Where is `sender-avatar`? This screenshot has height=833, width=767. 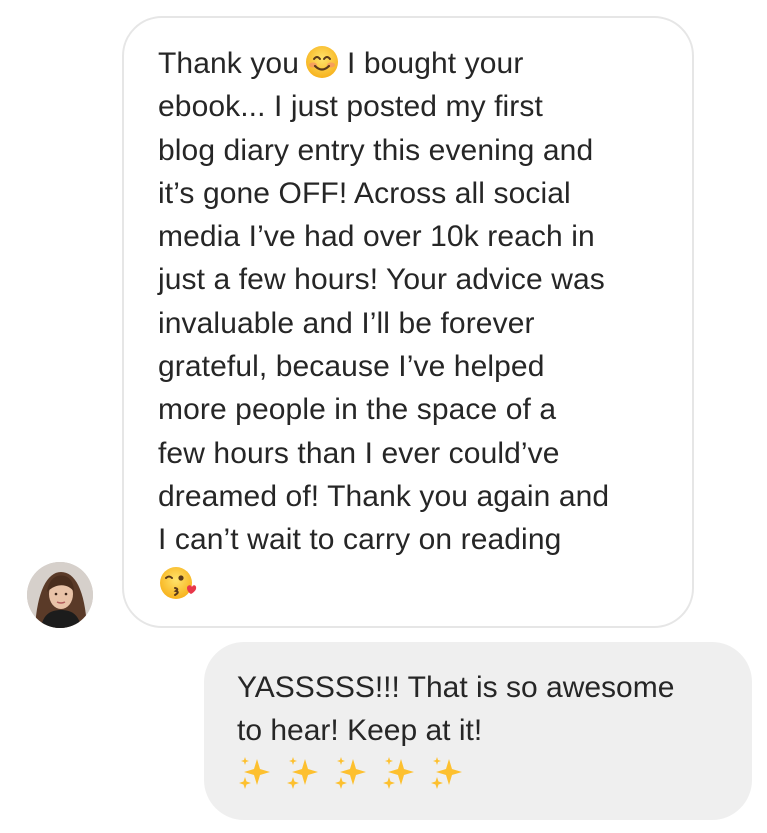
sender-avatar is located at coordinates (60, 595).